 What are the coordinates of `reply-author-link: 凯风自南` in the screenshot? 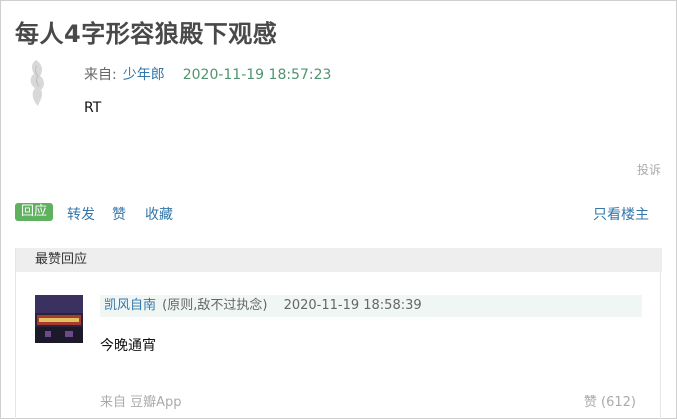 It's located at (130, 305).